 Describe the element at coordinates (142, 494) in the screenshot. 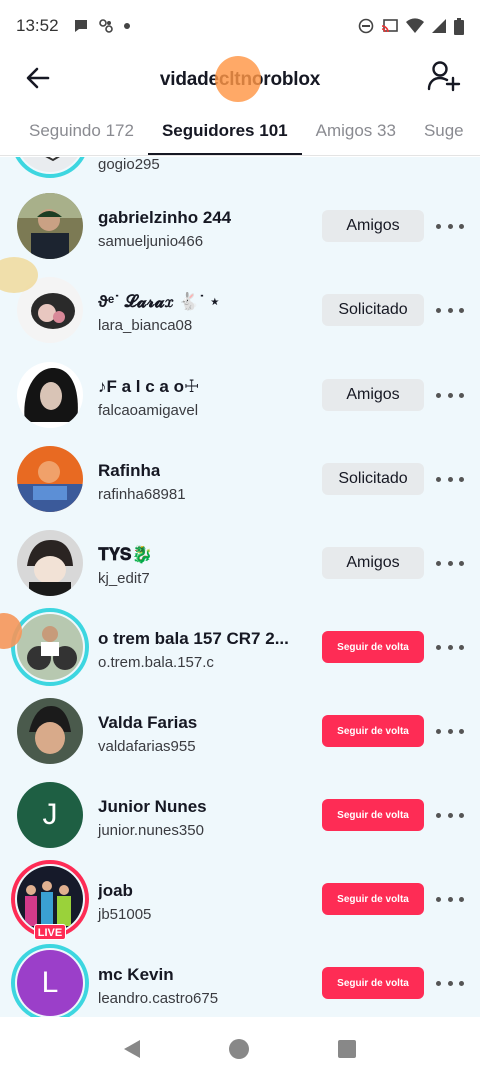

I see `follower-handle: rafinha68981` at that location.